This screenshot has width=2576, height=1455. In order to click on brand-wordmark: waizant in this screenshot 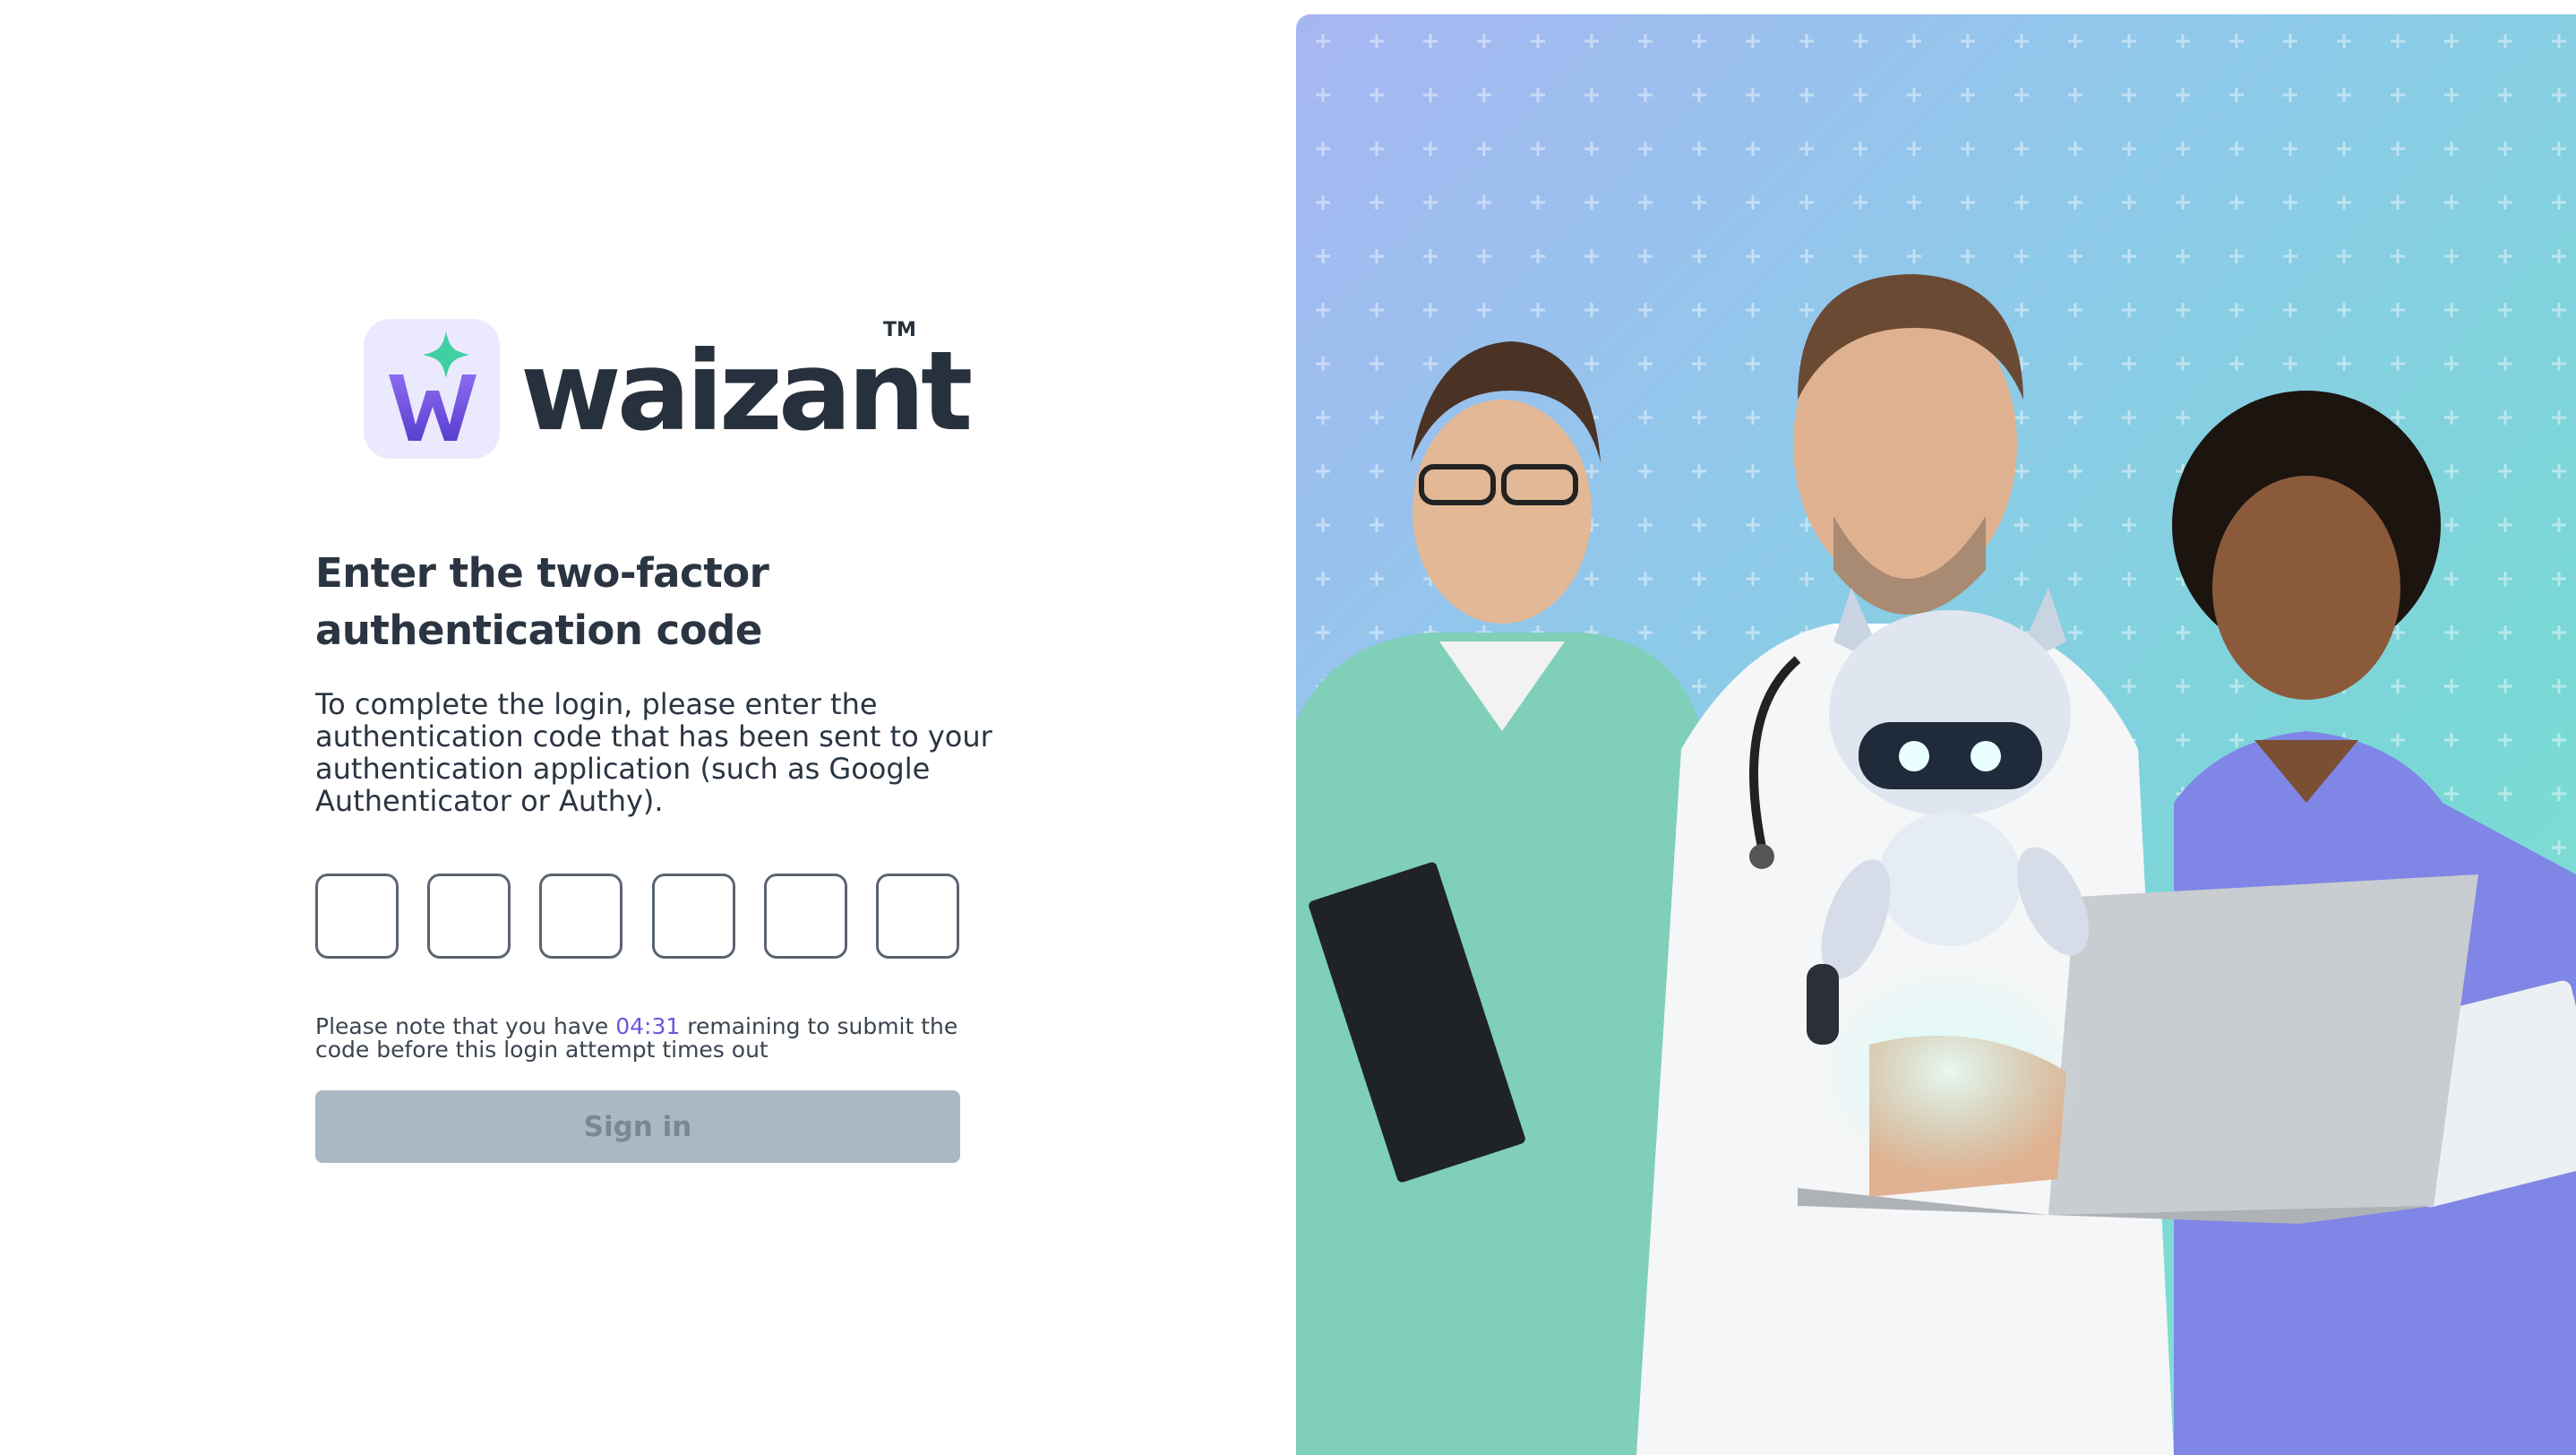, I will do `click(746, 391)`.